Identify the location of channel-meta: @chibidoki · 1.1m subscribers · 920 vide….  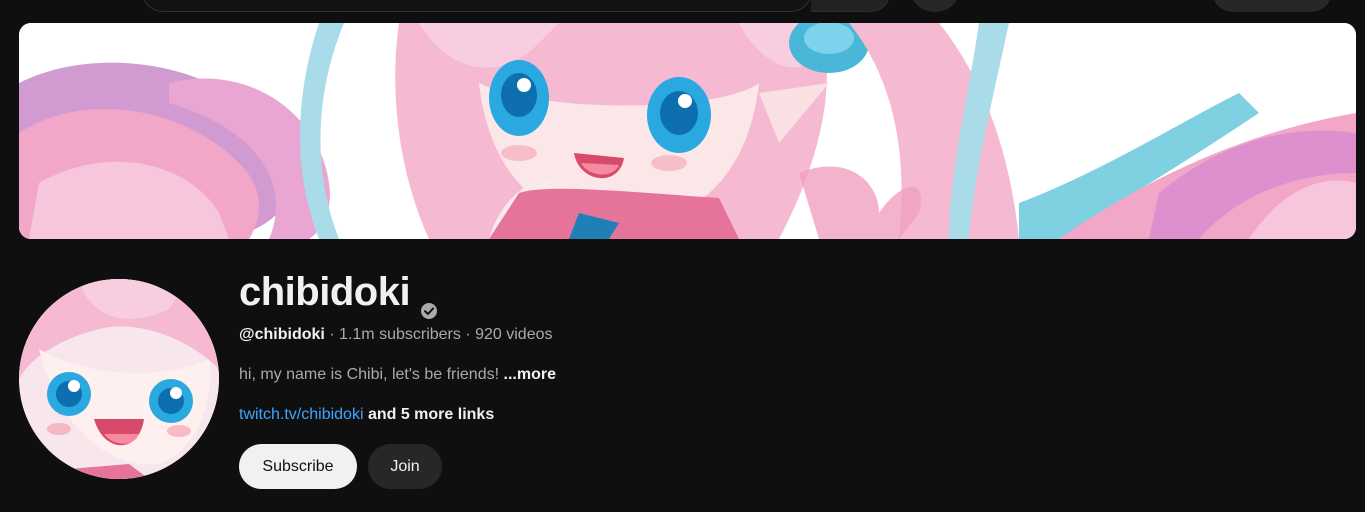
(395, 335).